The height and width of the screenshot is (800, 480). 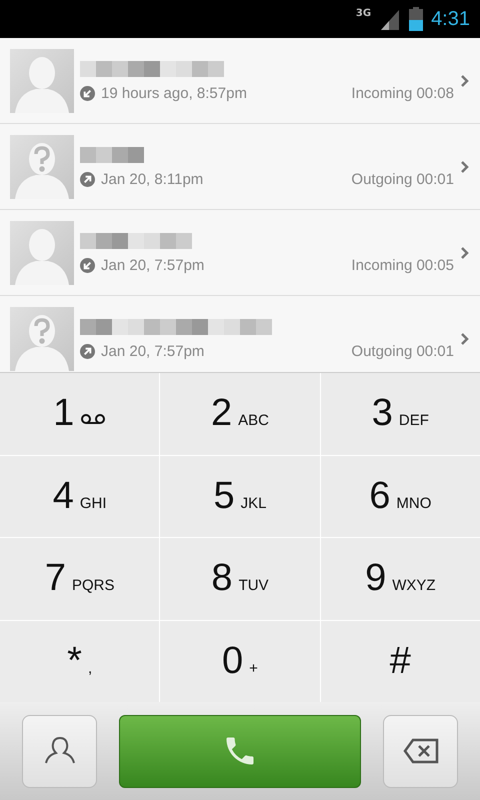 I want to click on person-icon, so click(x=60, y=751).